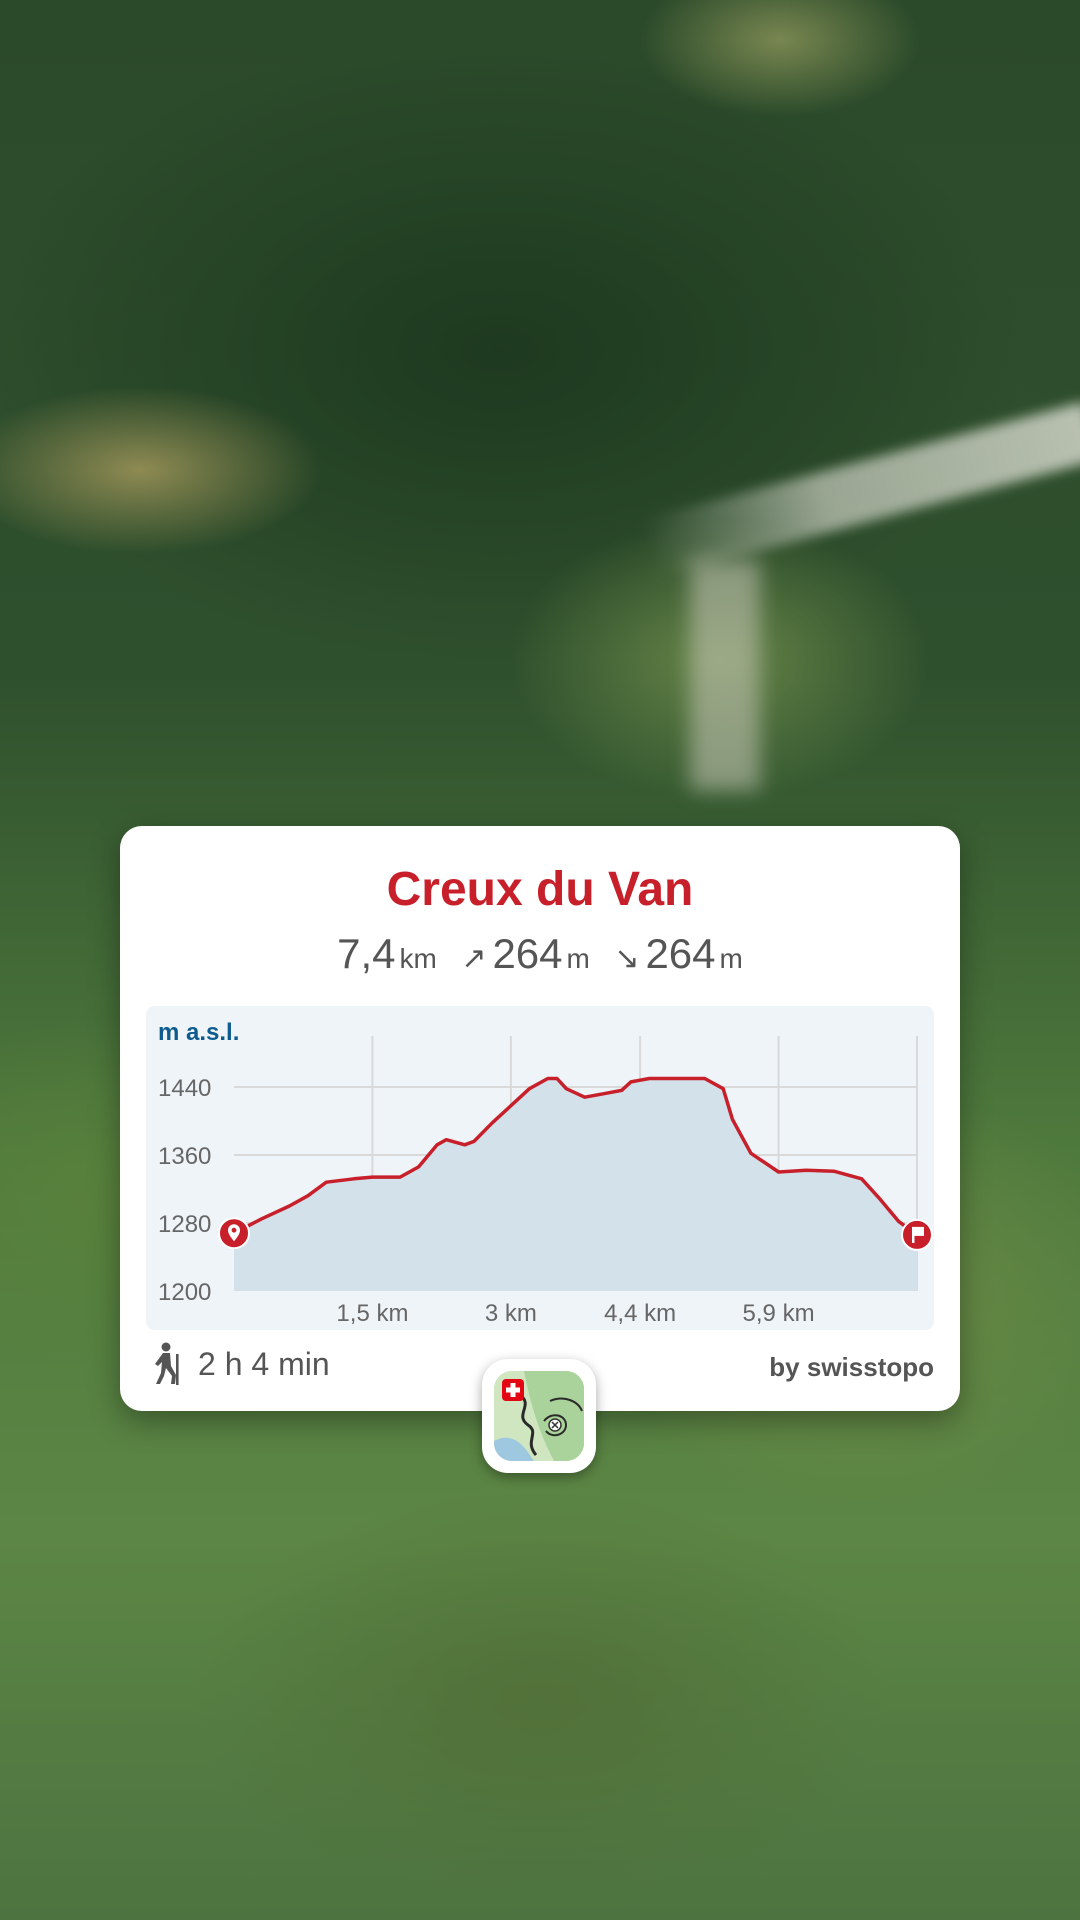 The height and width of the screenshot is (1920, 1080). Describe the element at coordinates (779, 1313) in the screenshot. I see `x-tick-label: 5,9 km` at that location.